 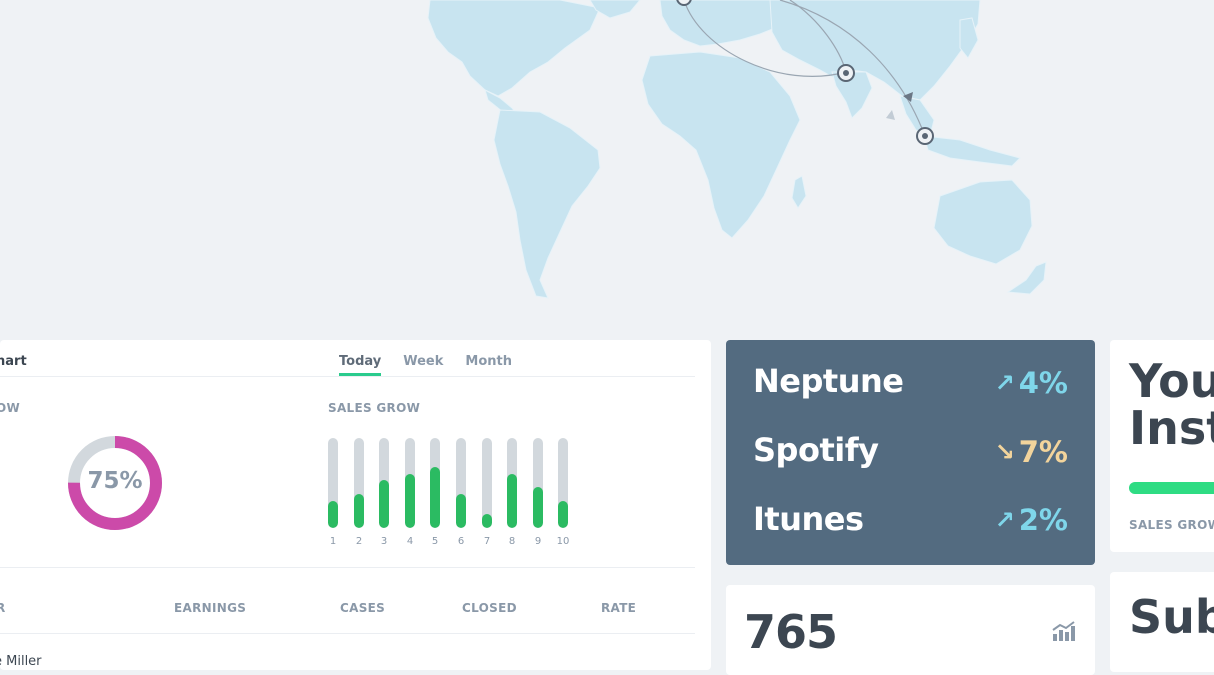 I want to click on panel-heading: Sub, so click(x=1171, y=617).